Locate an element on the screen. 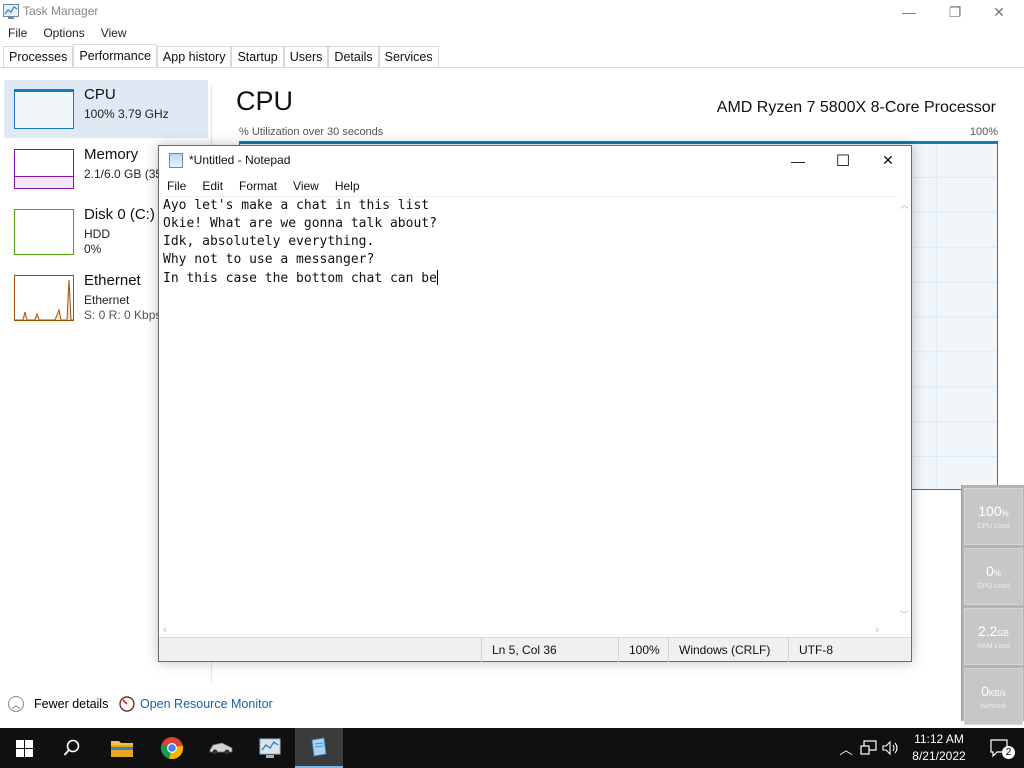 This screenshot has width=1024, height=768. text-line-5: In this case the bottom chat can be is located at coordinates (300, 278).